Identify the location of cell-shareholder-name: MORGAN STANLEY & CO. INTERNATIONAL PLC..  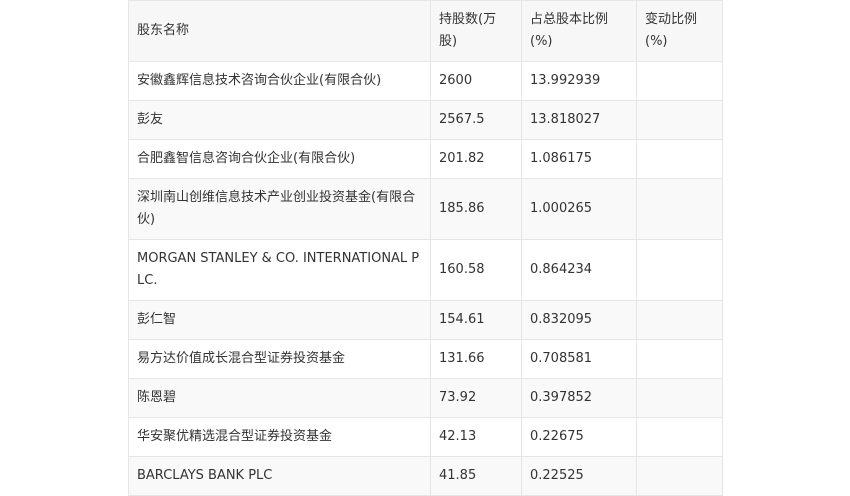
(279, 270).